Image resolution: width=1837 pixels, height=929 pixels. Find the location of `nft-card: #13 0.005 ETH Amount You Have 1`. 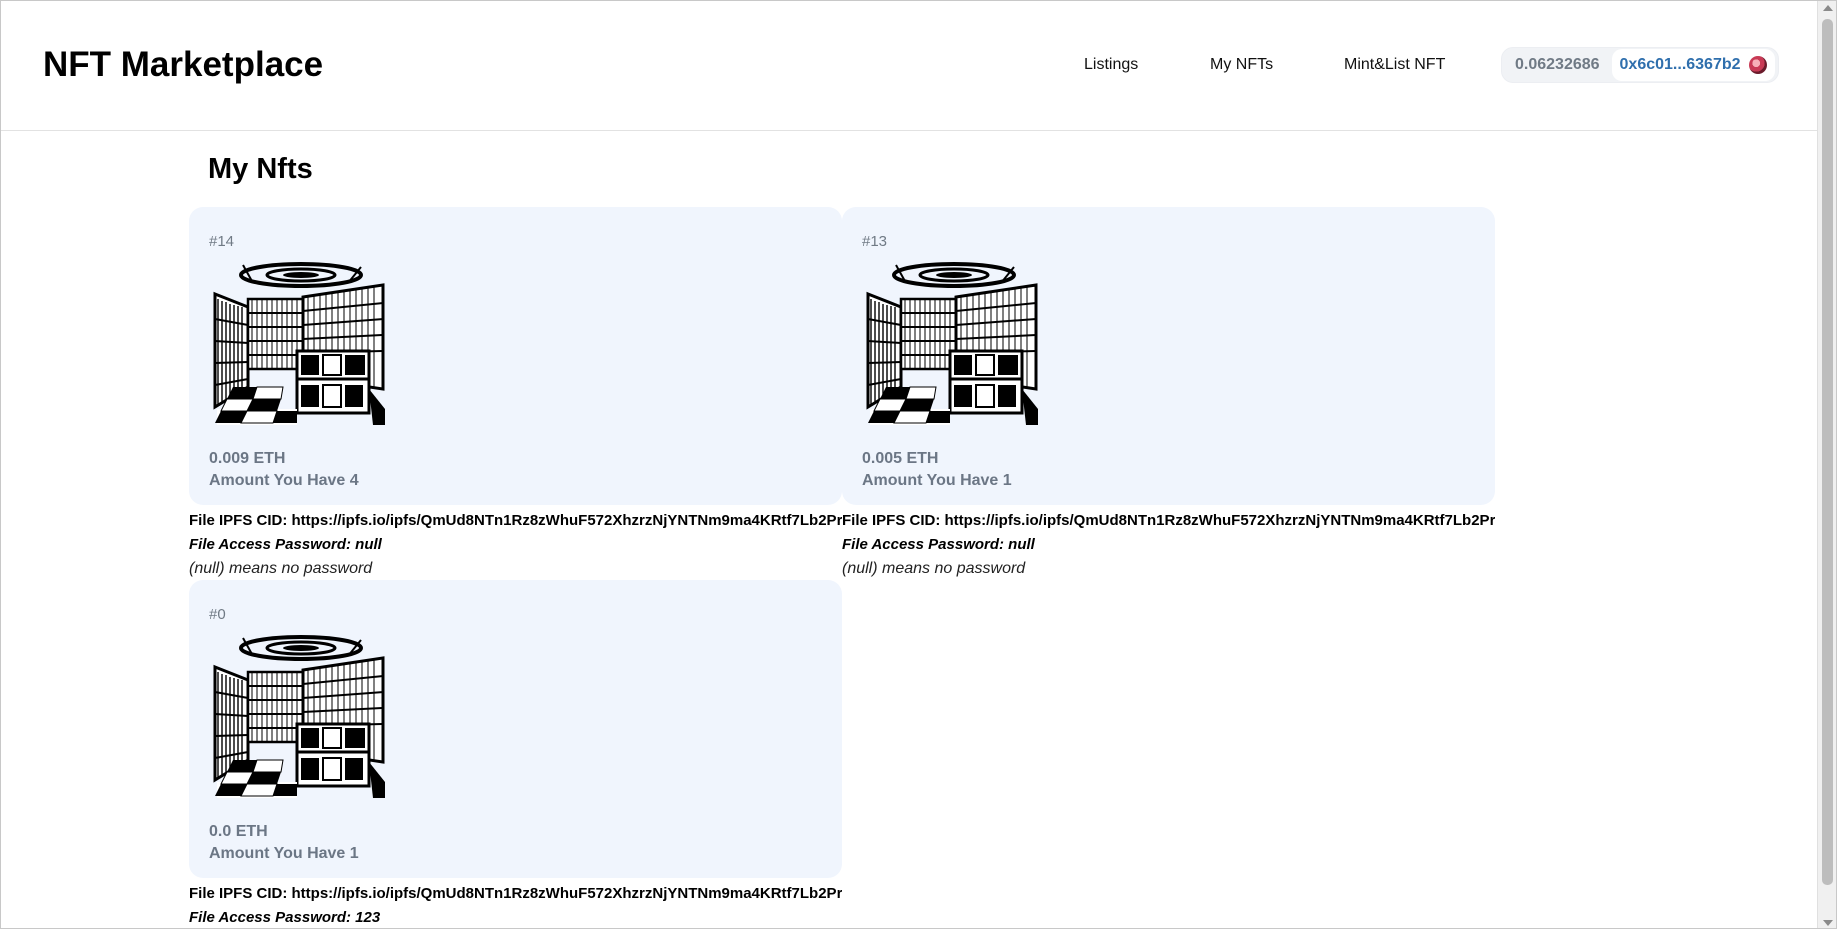

nft-card: #13 0.005 ETH Amount You Have 1 is located at coordinates (1168, 356).